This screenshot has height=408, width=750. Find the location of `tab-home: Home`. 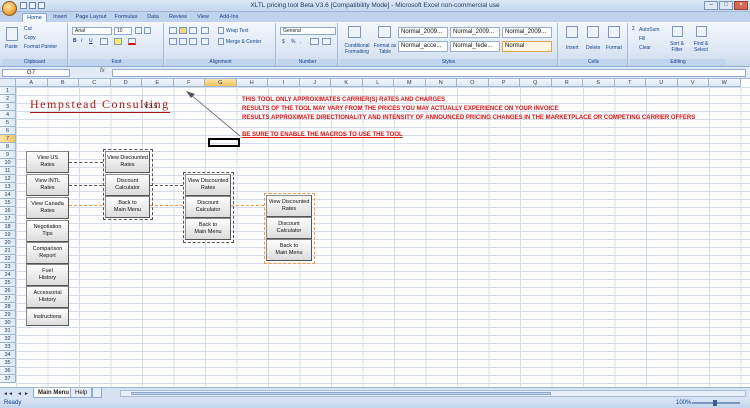

tab-home: Home is located at coordinates (34, 17).